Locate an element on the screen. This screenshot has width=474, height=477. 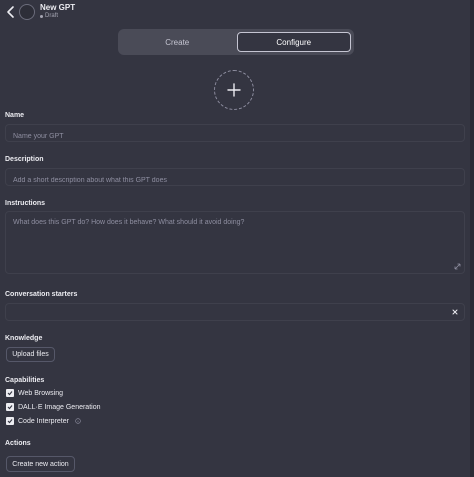
description-field-wrap is located at coordinates (235, 178).